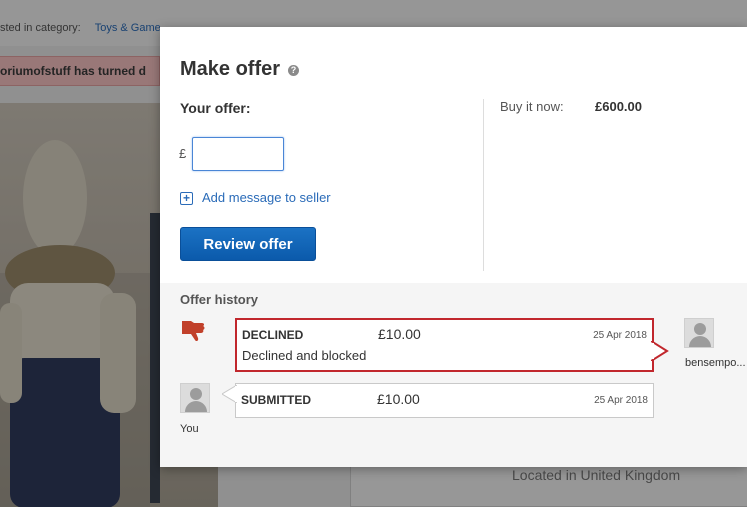 The width and height of the screenshot is (747, 507). I want to click on buyer-avatar, so click(195, 398).